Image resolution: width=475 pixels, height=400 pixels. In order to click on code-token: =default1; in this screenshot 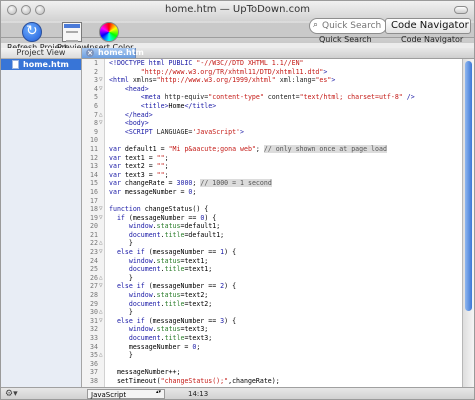, I will do `click(200, 226)`.